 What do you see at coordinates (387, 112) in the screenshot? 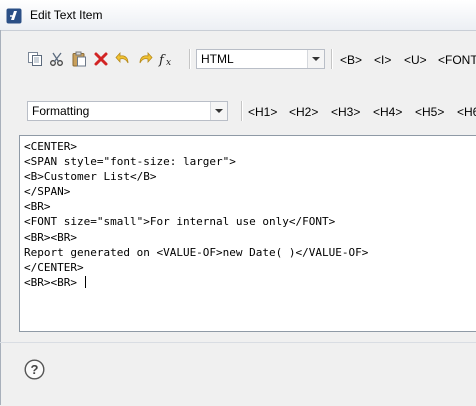
I see `h4-tag-button: <H4>` at bounding box center [387, 112].